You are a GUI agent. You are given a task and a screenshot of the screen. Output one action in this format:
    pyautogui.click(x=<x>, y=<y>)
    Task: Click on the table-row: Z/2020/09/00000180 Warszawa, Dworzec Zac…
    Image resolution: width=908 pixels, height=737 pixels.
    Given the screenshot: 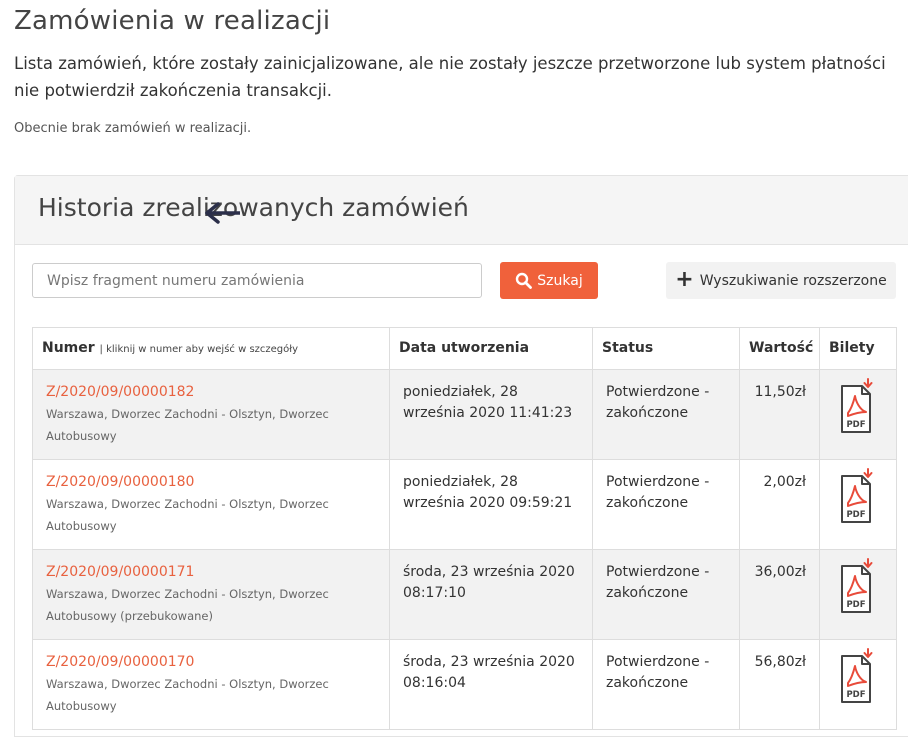 What is the action you would take?
    pyautogui.click(x=464, y=504)
    